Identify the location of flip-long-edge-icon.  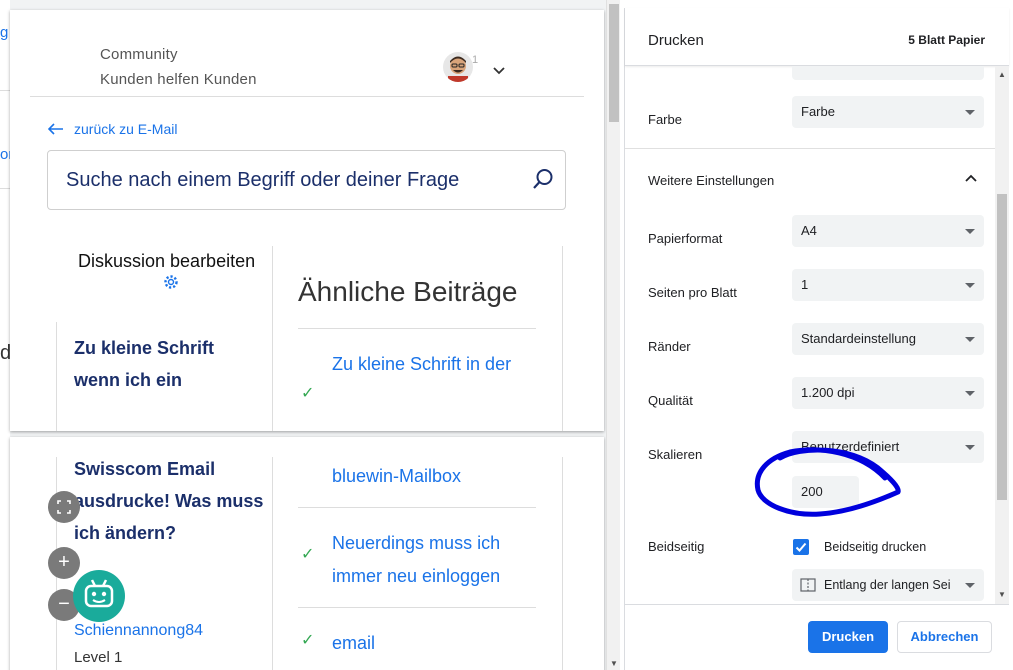
(808, 585).